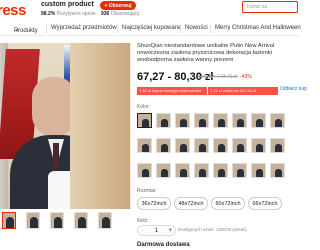 This screenshot has height=250, width=320. I want to click on discount-badge: -49%, so click(246, 77).